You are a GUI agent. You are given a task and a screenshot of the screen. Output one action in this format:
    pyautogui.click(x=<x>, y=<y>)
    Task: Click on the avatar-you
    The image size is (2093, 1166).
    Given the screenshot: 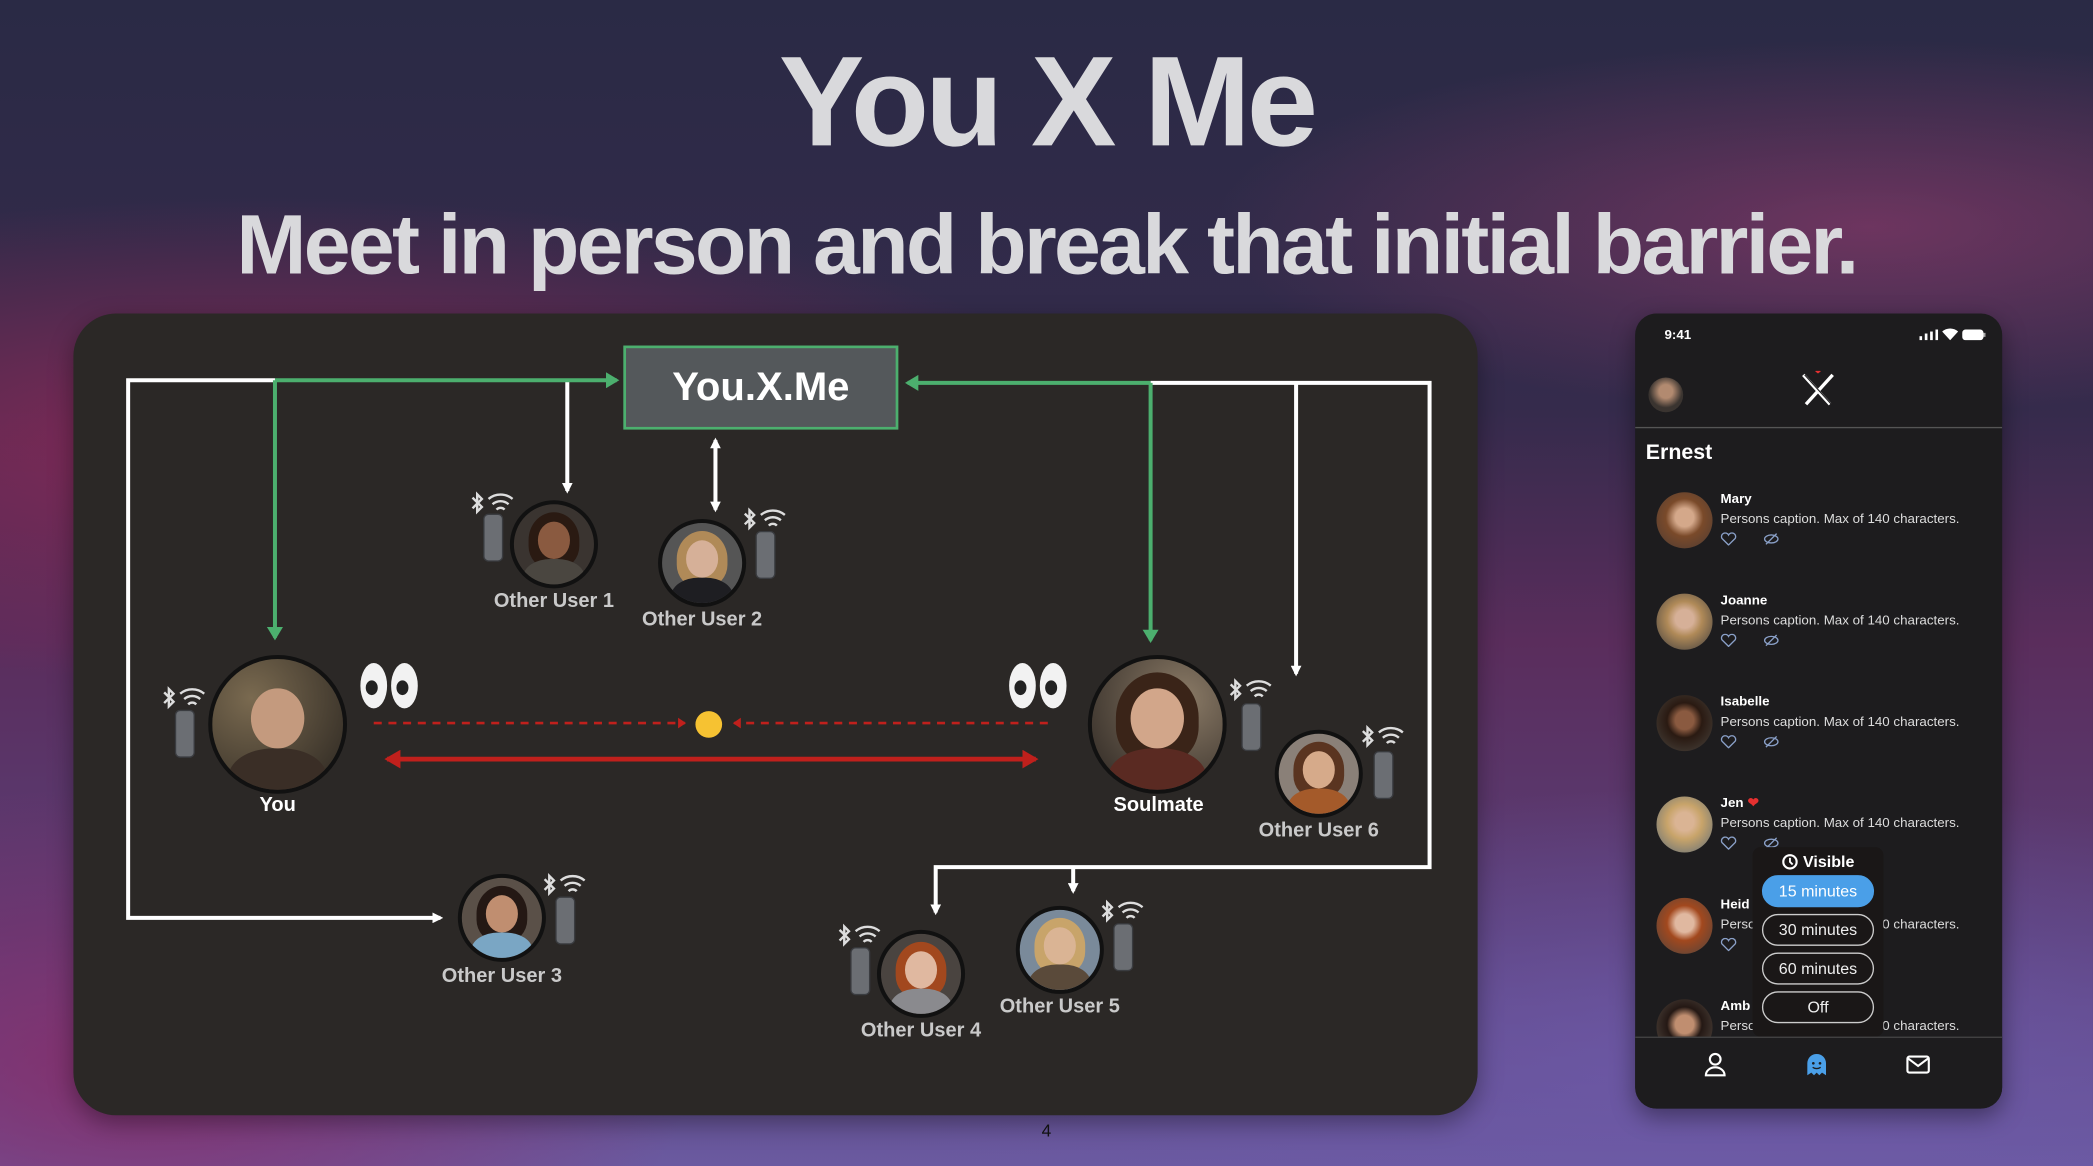 What is the action you would take?
    pyautogui.click(x=278, y=724)
    